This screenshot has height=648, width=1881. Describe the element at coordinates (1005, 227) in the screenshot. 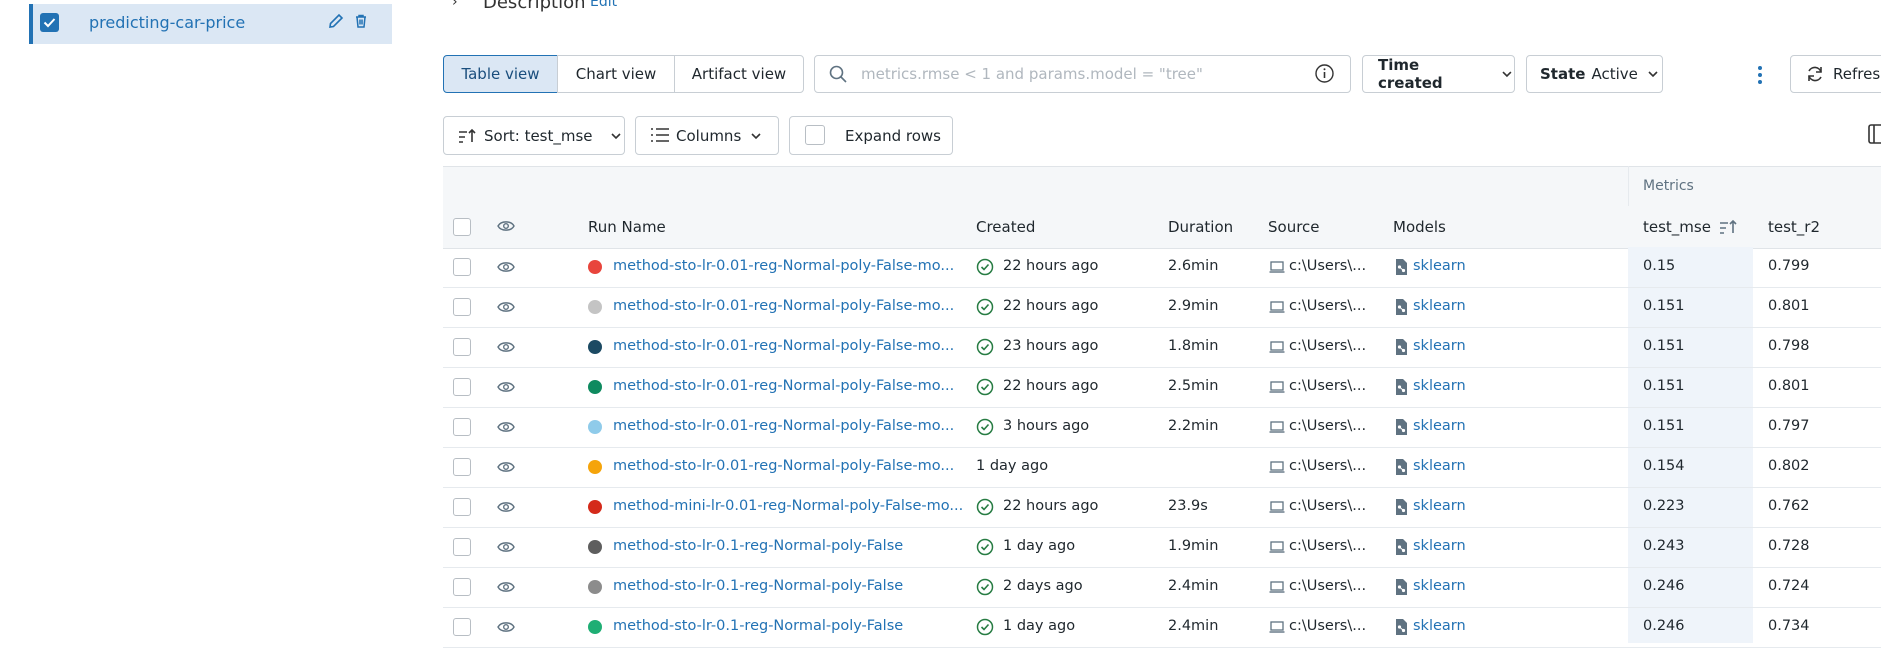

I see `column-header-created: Created` at that location.